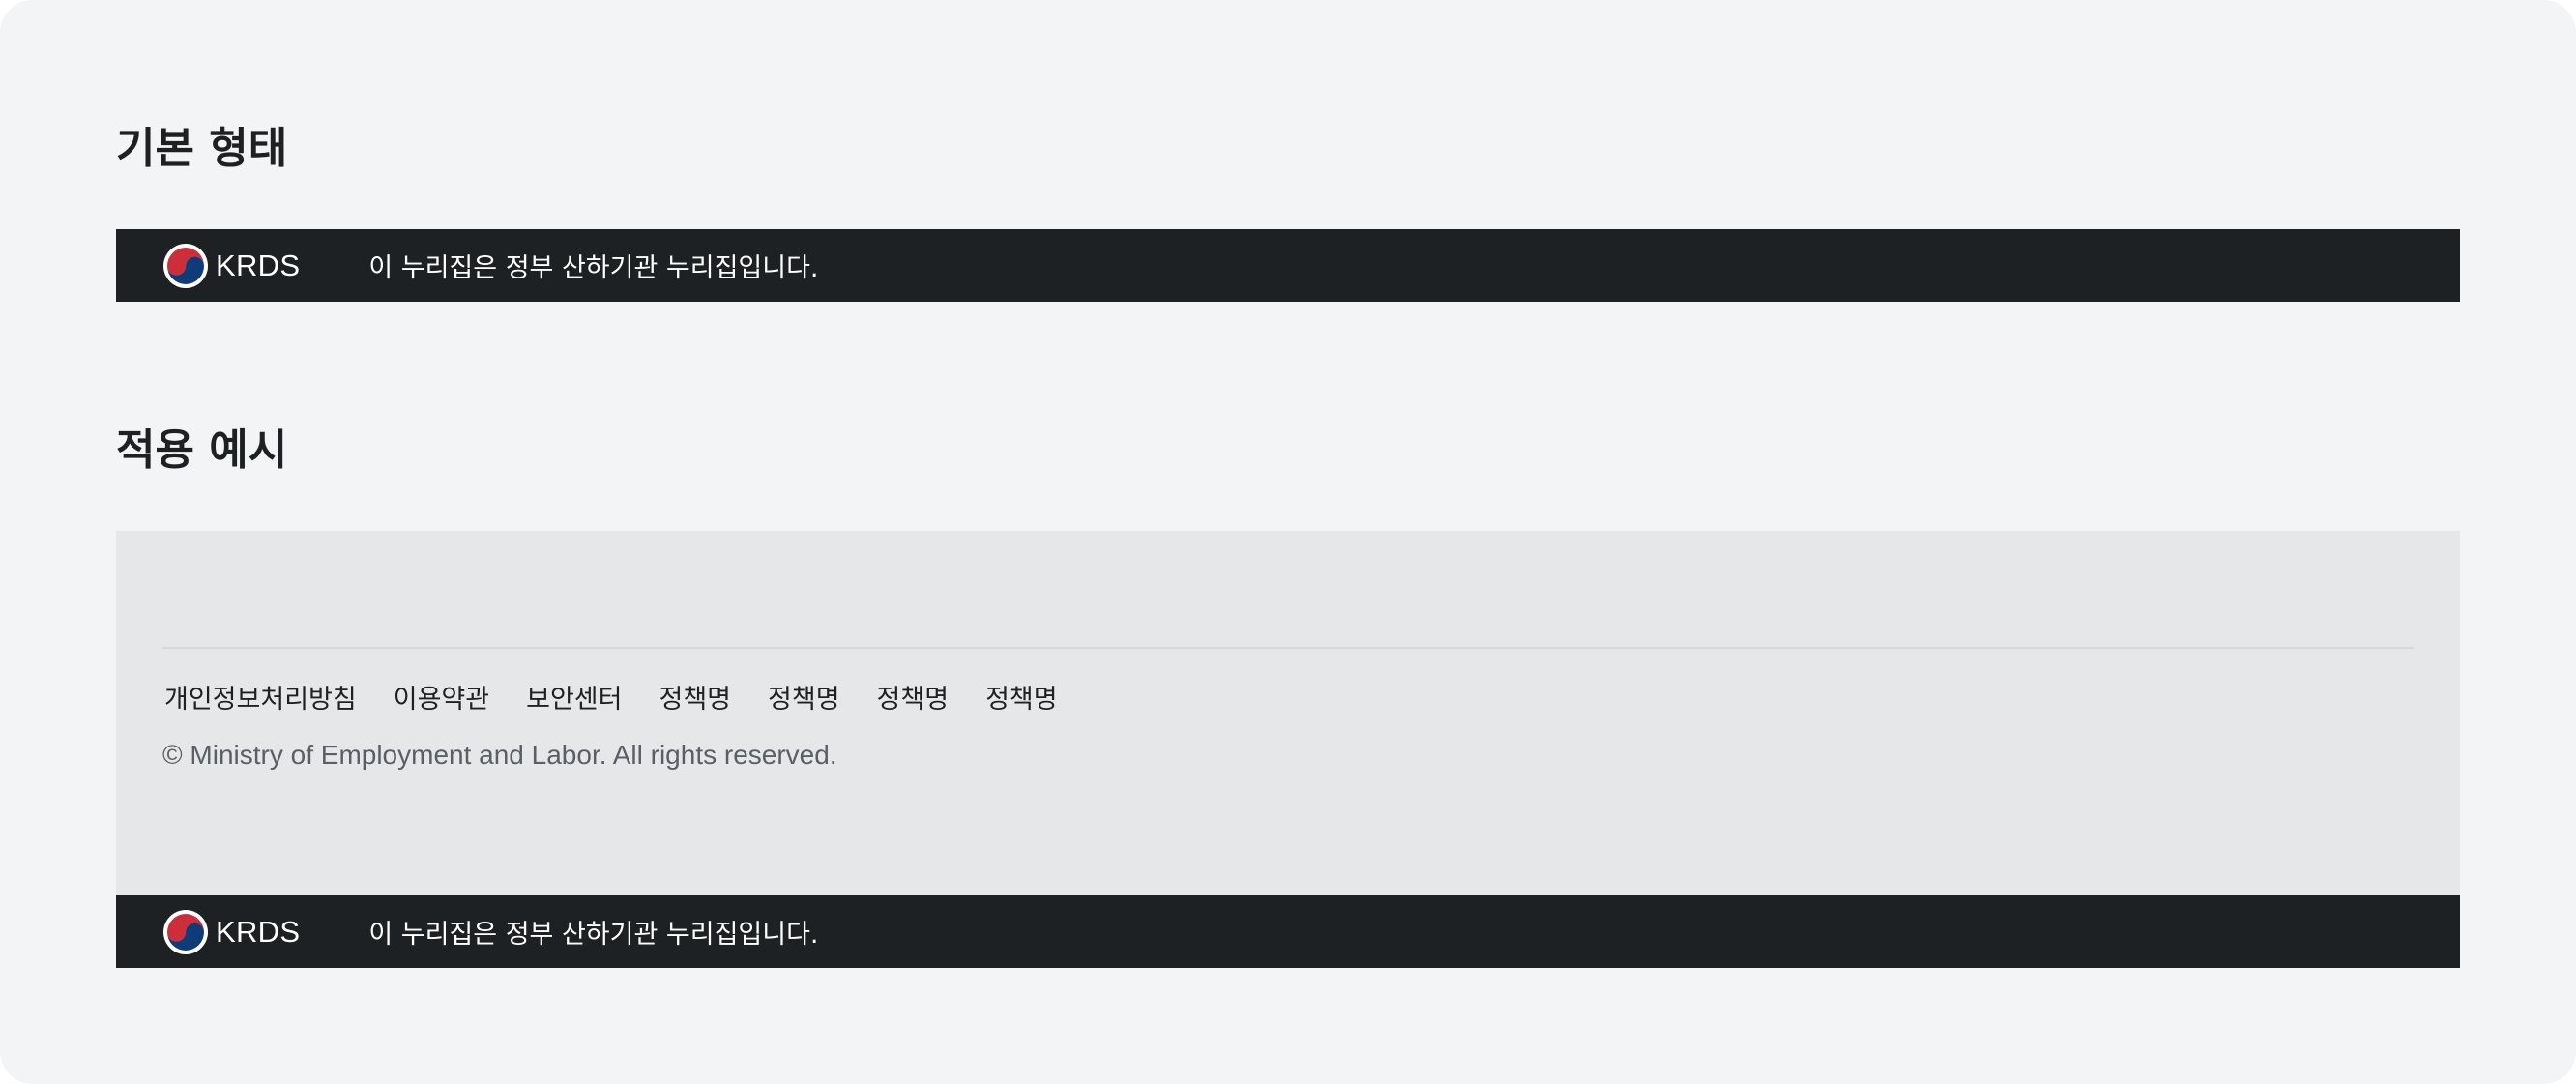 This screenshot has width=2576, height=1084. What do you see at coordinates (260, 697) in the screenshot?
I see `footer-link-privacy-policy: 개인정보처리방침` at bounding box center [260, 697].